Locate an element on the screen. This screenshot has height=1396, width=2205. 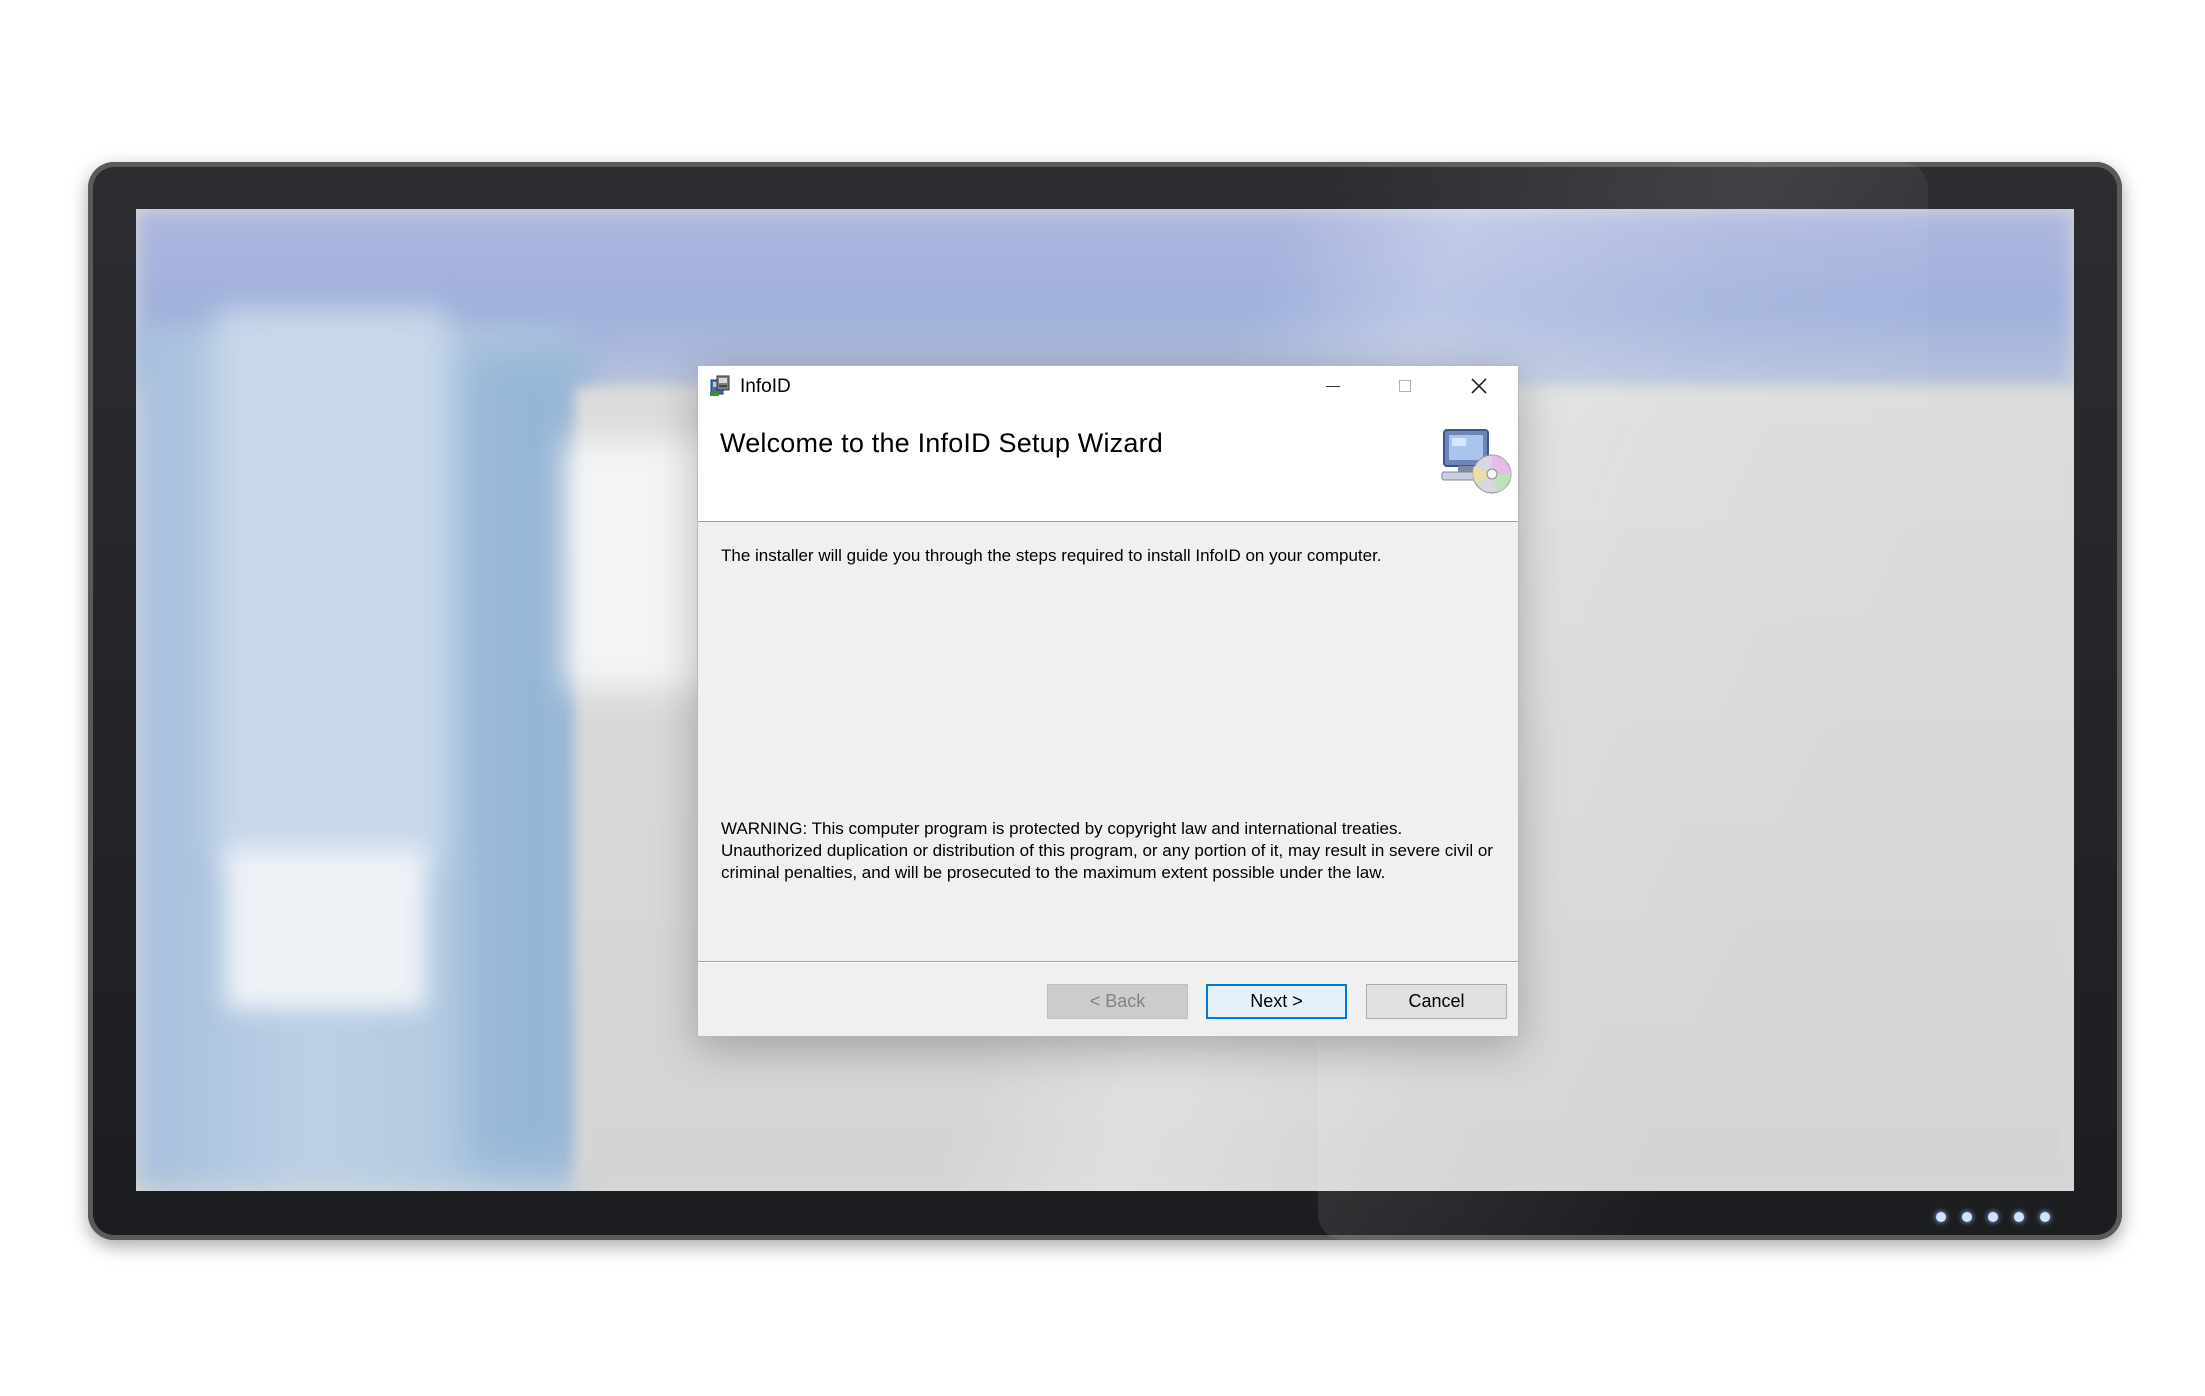
close-icon is located at coordinates (1479, 386).